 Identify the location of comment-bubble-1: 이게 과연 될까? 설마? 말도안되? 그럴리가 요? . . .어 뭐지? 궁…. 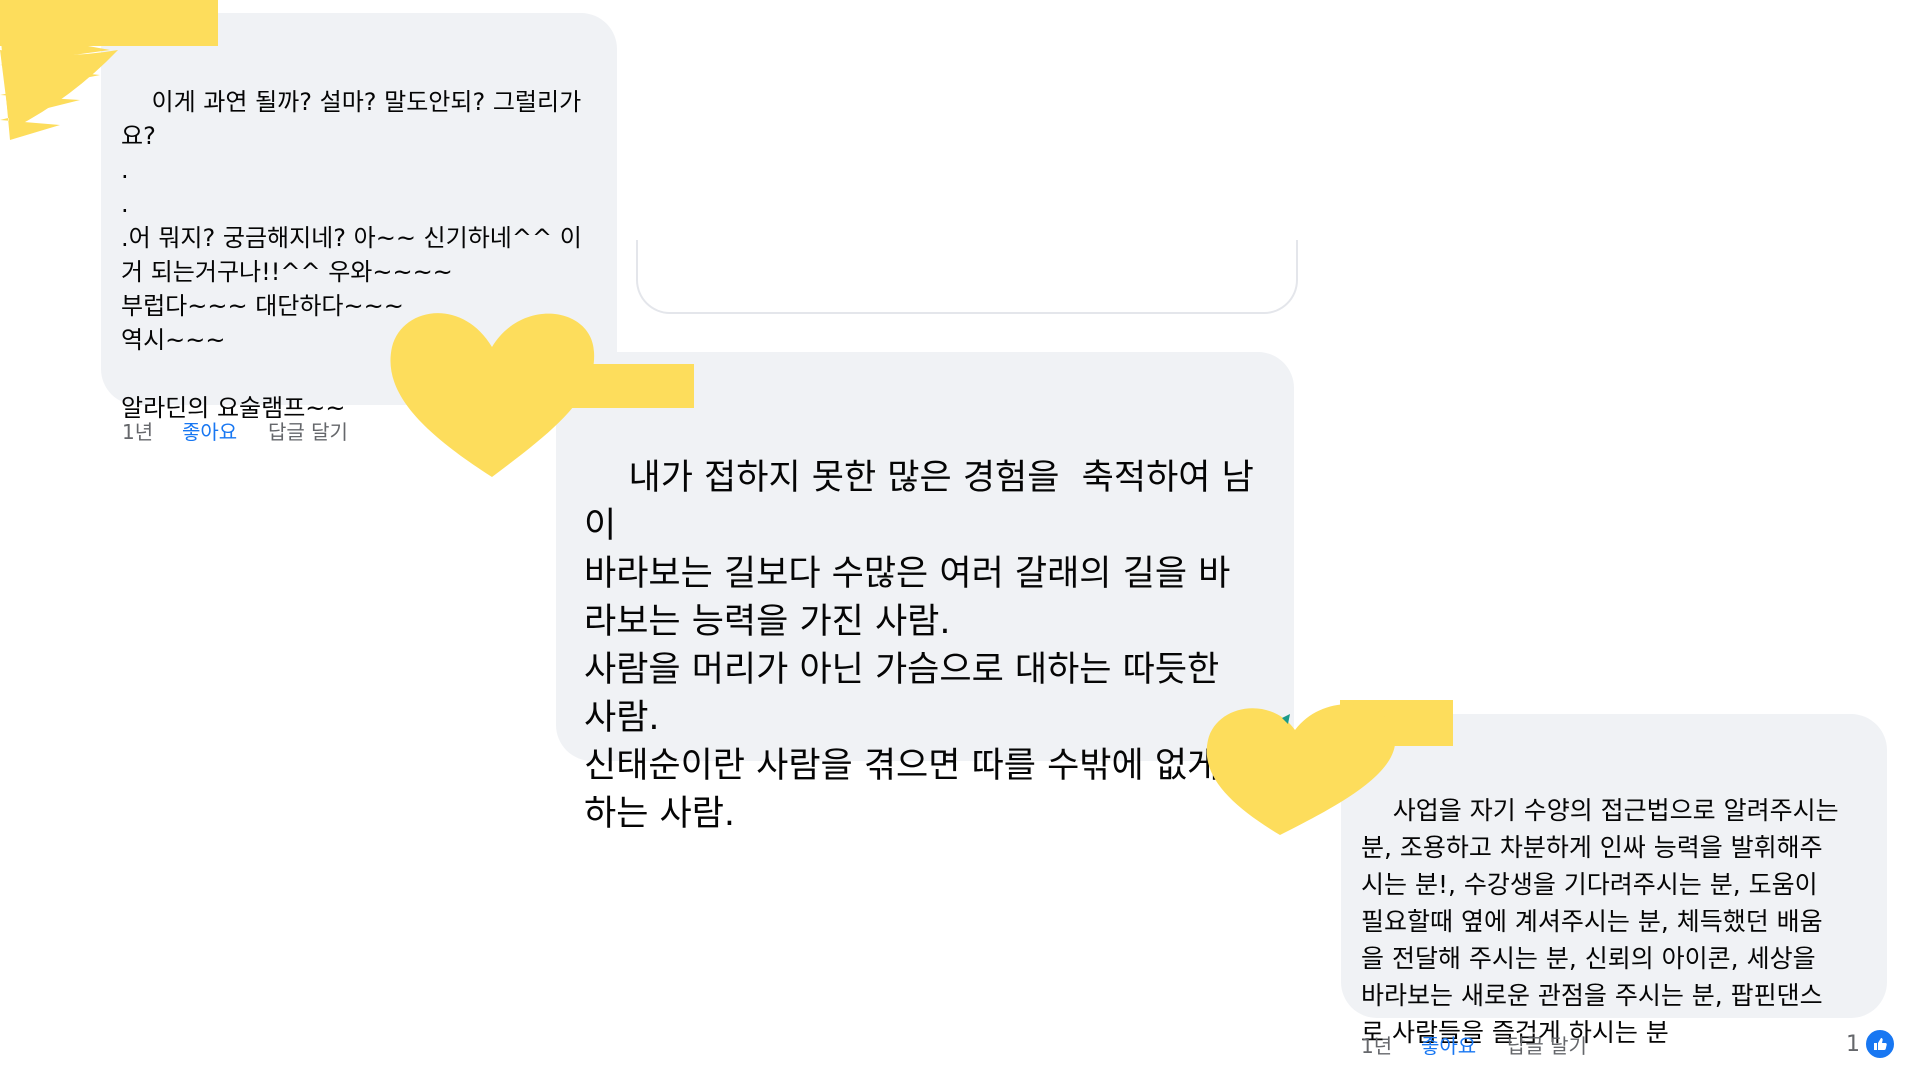
(359, 217).